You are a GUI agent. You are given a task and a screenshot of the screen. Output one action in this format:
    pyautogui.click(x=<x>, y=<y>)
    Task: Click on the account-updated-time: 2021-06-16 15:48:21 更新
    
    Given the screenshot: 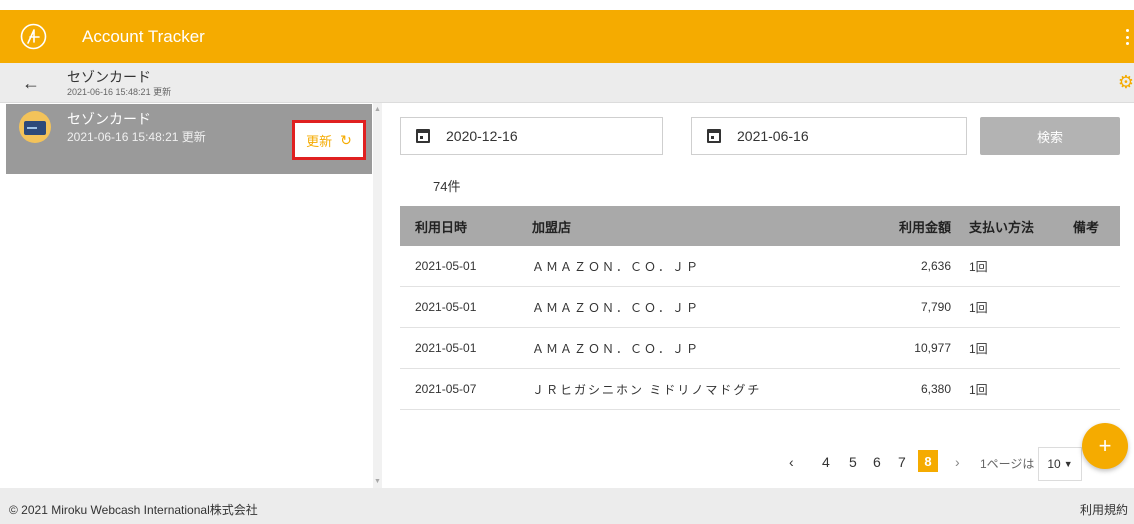 What is the action you would take?
    pyautogui.click(x=136, y=137)
    